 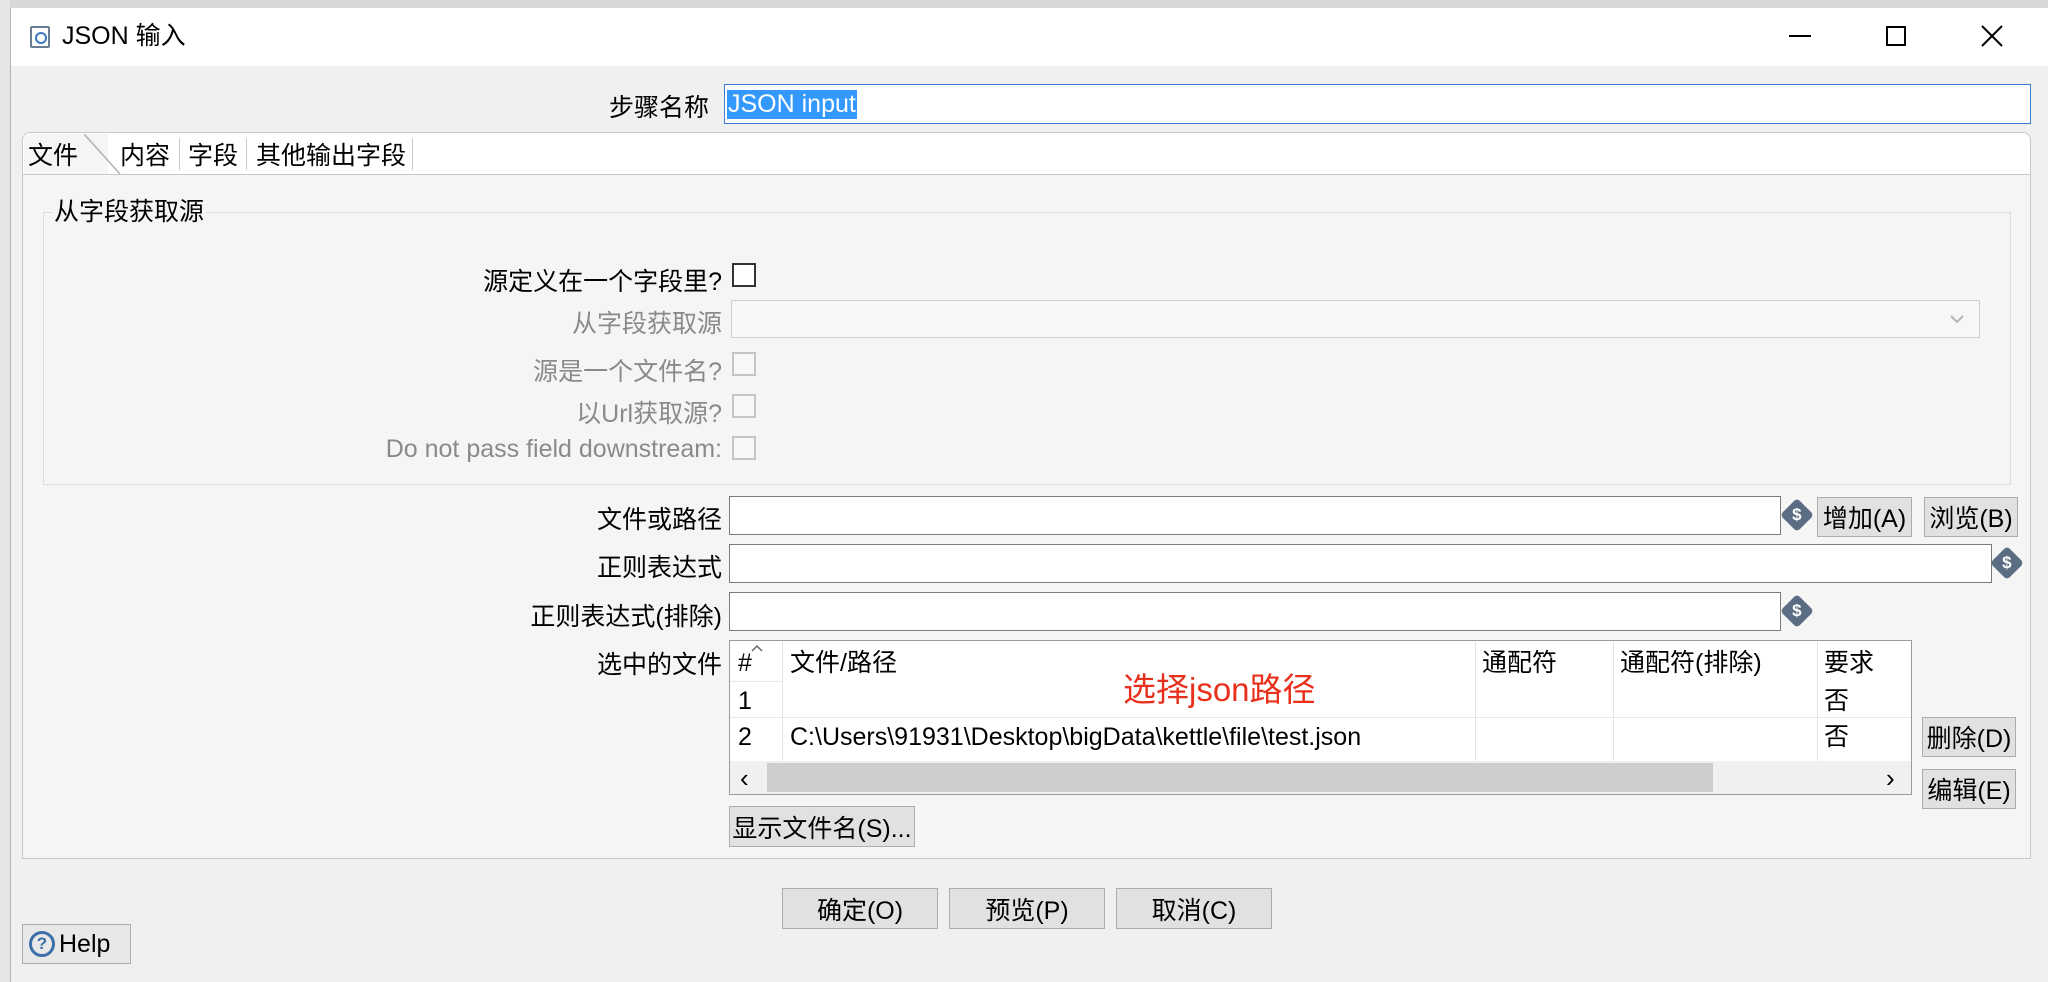 What do you see at coordinates (5, 491) in the screenshot?
I see `background-left-strip` at bounding box center [5, 491].